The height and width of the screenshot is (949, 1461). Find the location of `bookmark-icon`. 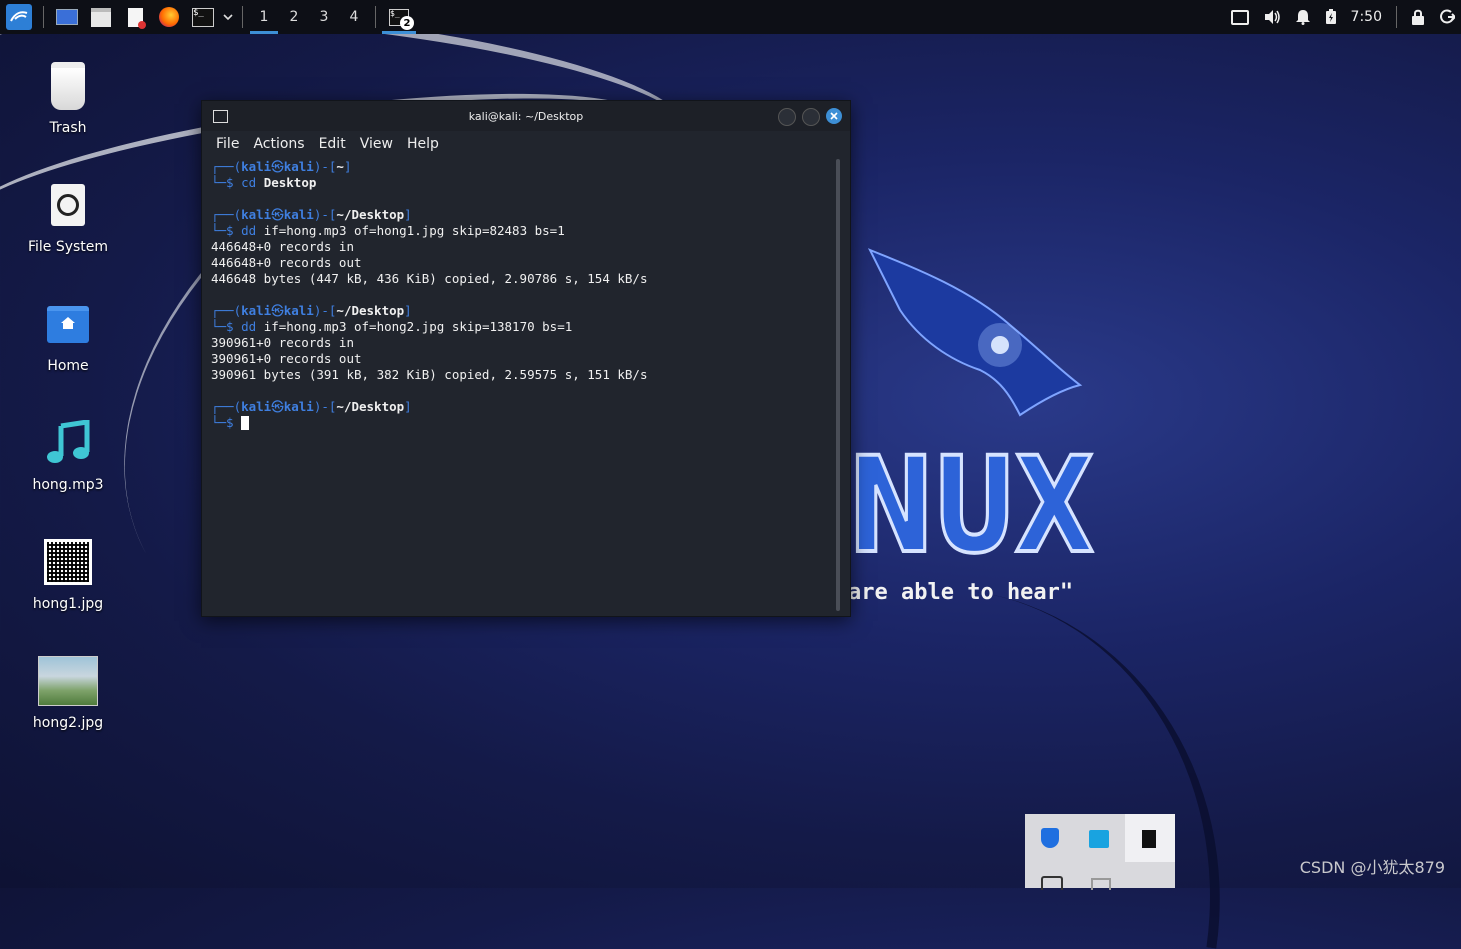

bookmark-icon is located at coordinates (1149, 839).